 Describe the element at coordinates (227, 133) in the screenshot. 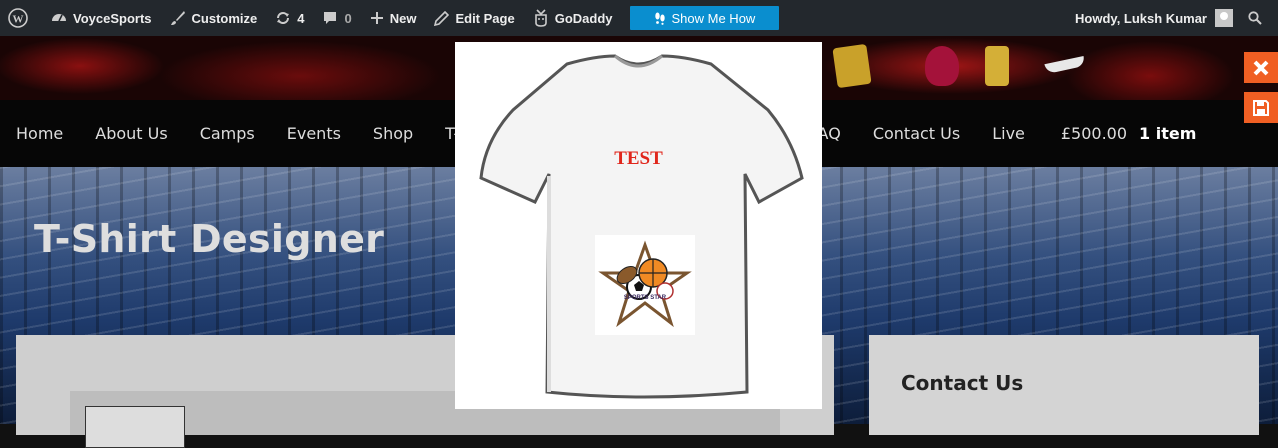

I see `nav-camps: Camps` at that location.